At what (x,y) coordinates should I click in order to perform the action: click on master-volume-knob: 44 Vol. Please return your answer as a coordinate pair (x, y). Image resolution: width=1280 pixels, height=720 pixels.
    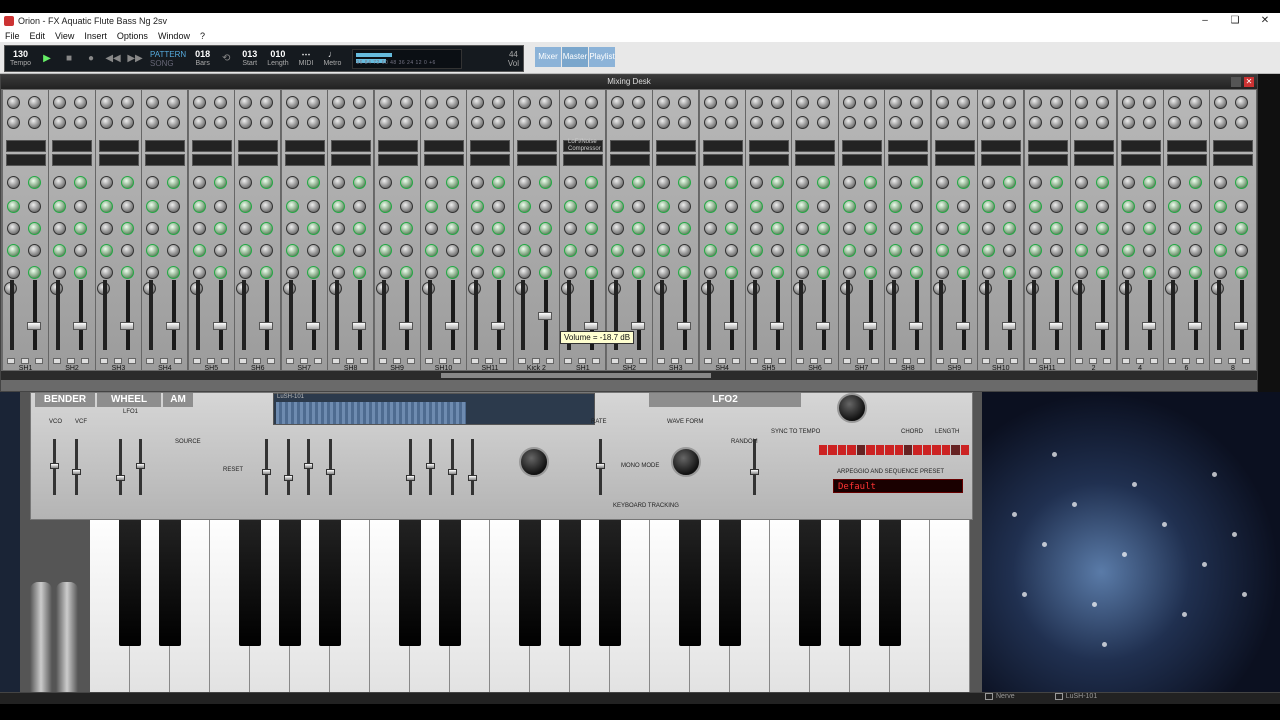
    Looking at the image, I should click on (513, 59).